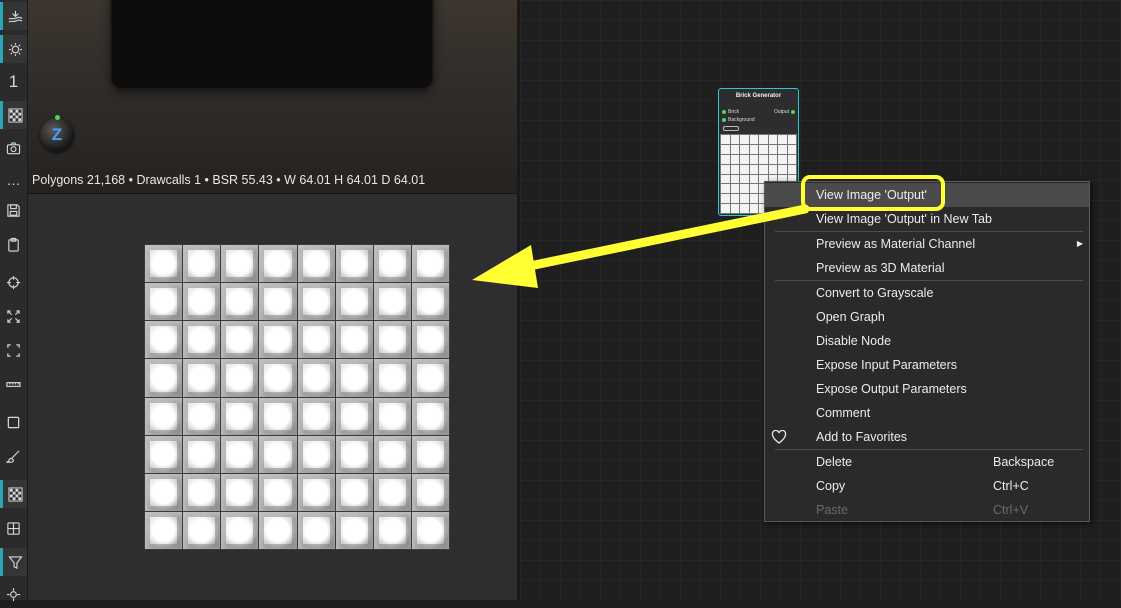 Image resolution: width=1121 pixels, height=608 pixels. Describe the element at coordinates (927, 437) in the screenshot. I see `menu-item-add-favorites: Add to Favorites` at that location.